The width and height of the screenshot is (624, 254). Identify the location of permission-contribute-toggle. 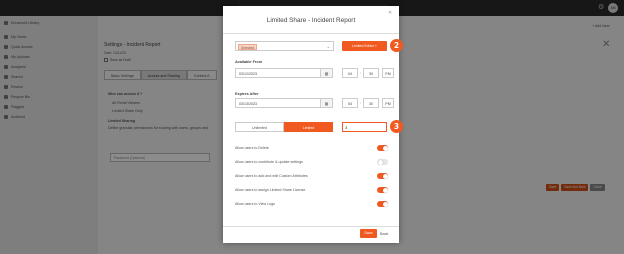
(382, 162).